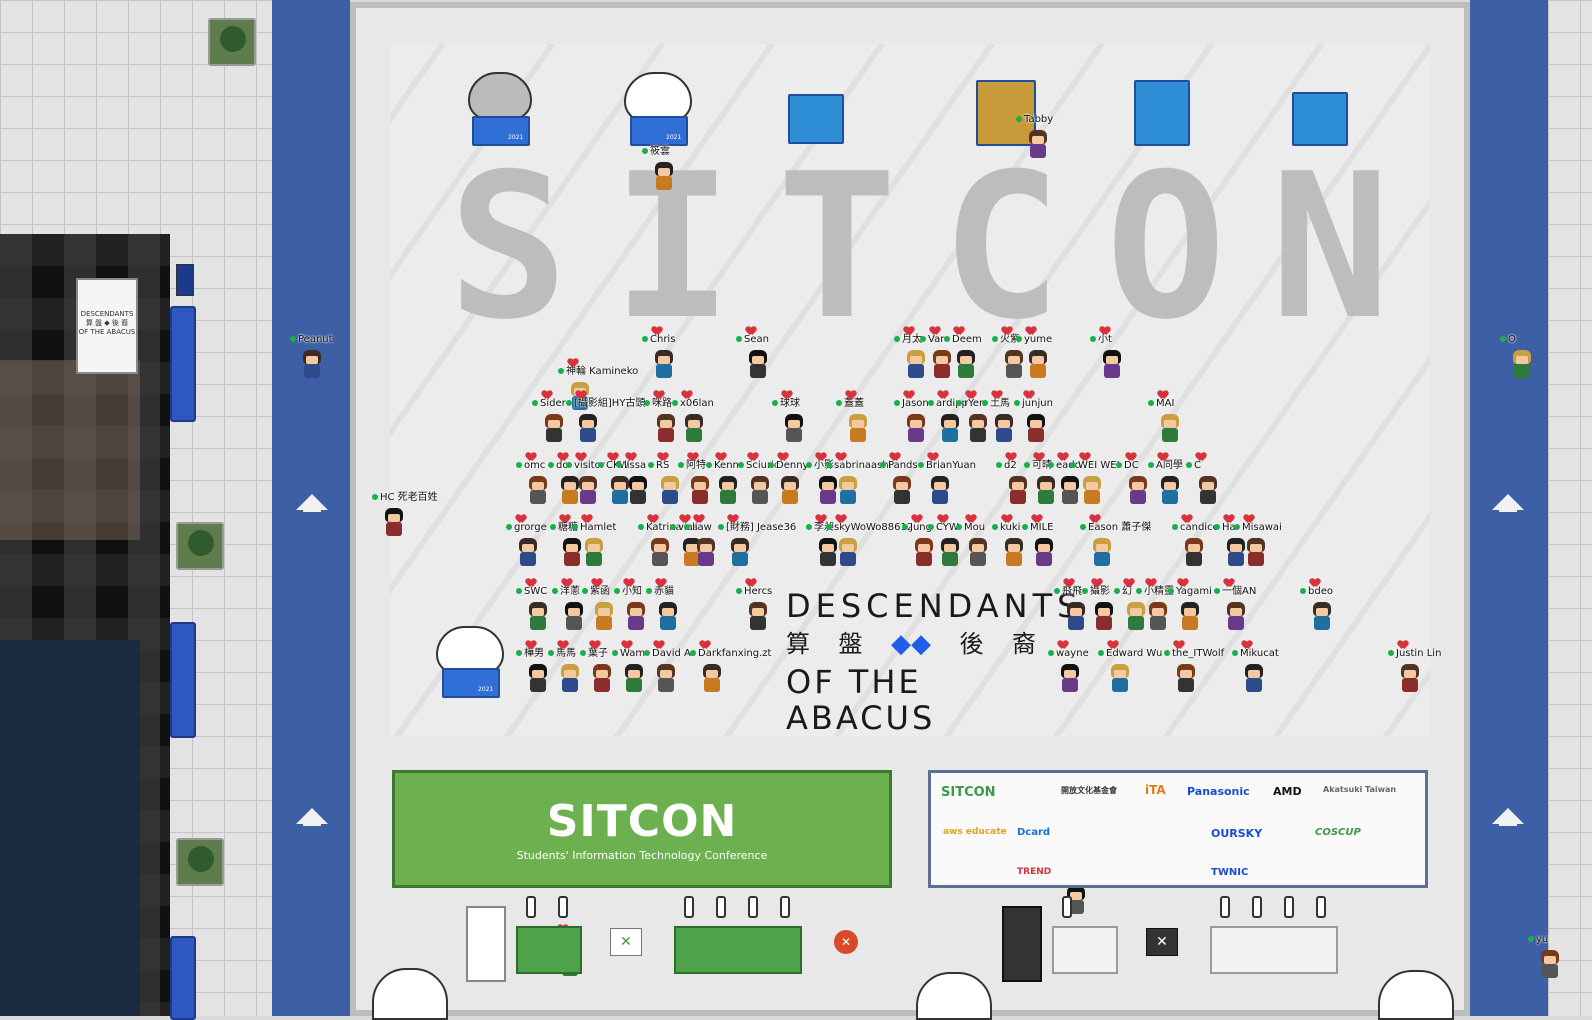 The width and height of the screenshot is (1592, 1020). What do you see at coordinates (788, 466) in the screenshot?
I see `player-name: Denny` at bounding box center [788, 466].